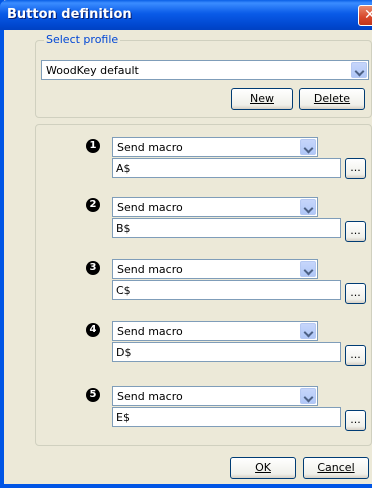 This screenshot has width=372, height=488. I want to click on title-bar: Button definition ✕, so click(186, 15).